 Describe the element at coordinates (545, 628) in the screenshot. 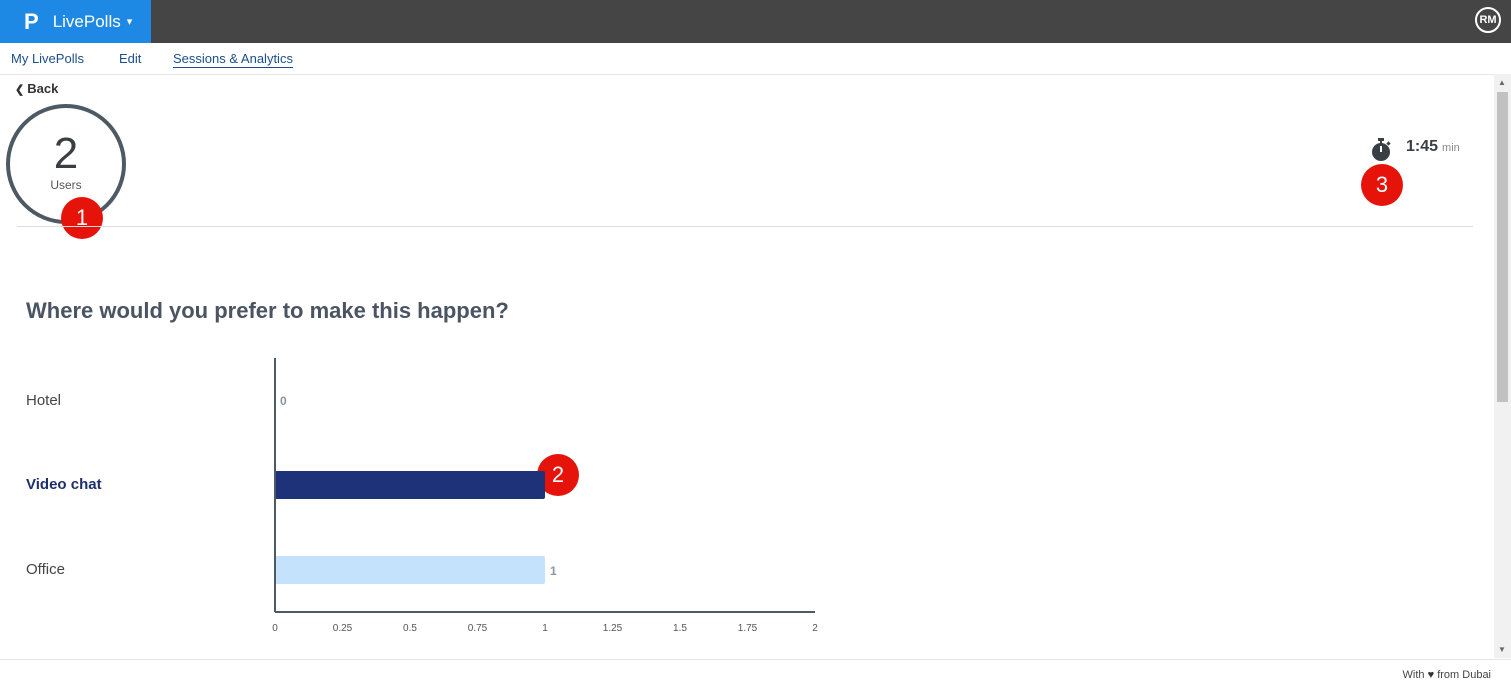

I see `x-tick-label: 1` at that location.